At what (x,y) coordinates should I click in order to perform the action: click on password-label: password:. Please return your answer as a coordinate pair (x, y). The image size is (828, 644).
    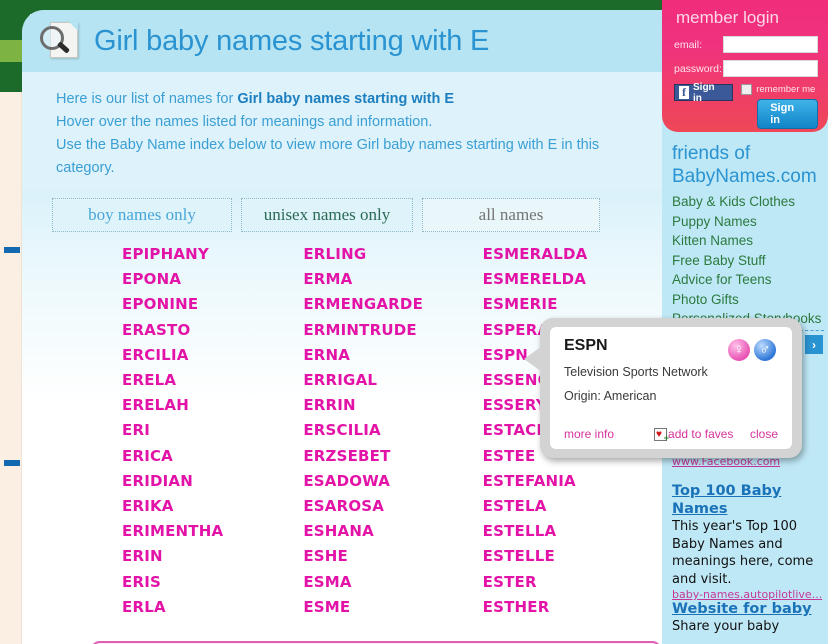
    Looking at the image, I should click on (698, 68).